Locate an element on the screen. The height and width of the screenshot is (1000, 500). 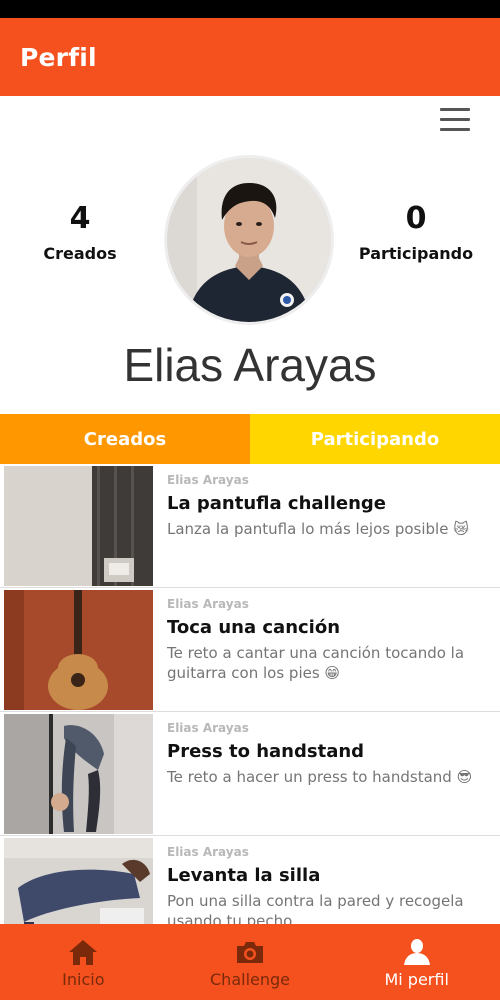
nav-challenge-label: Challenge is located at coordinates (250, 979).